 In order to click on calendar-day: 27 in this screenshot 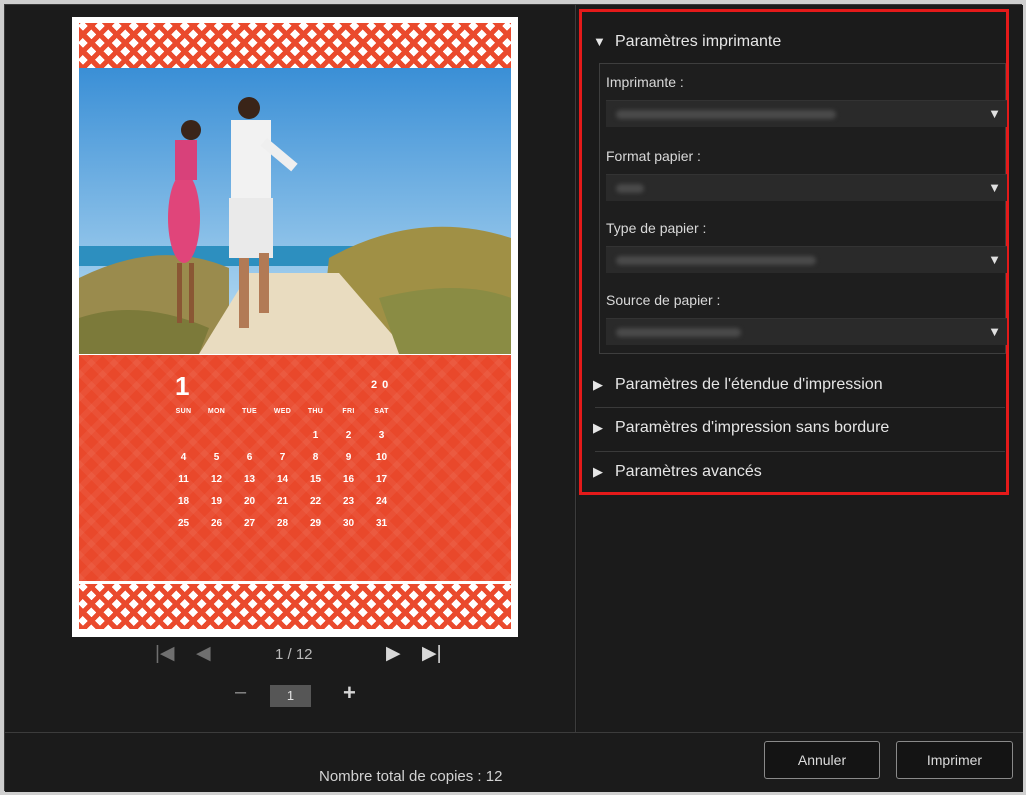, I will do `click(249, 523)`.